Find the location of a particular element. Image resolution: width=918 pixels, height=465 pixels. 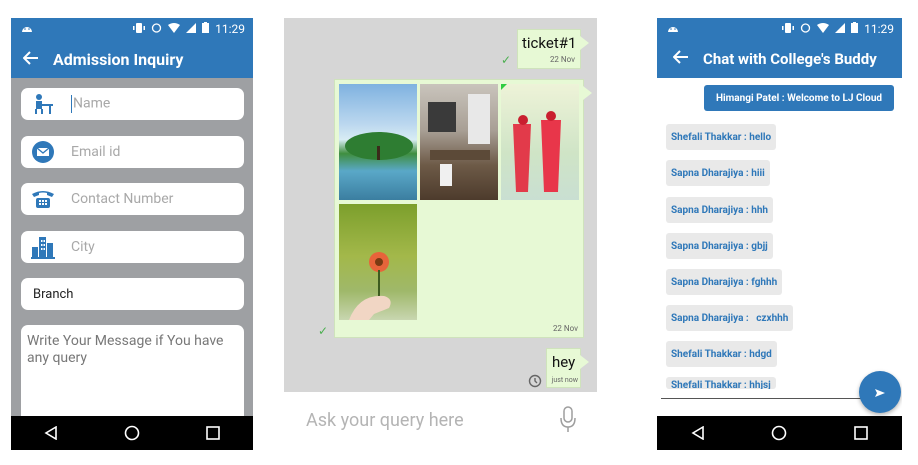

pending-clock-icon is located at coordinates (535, 382).